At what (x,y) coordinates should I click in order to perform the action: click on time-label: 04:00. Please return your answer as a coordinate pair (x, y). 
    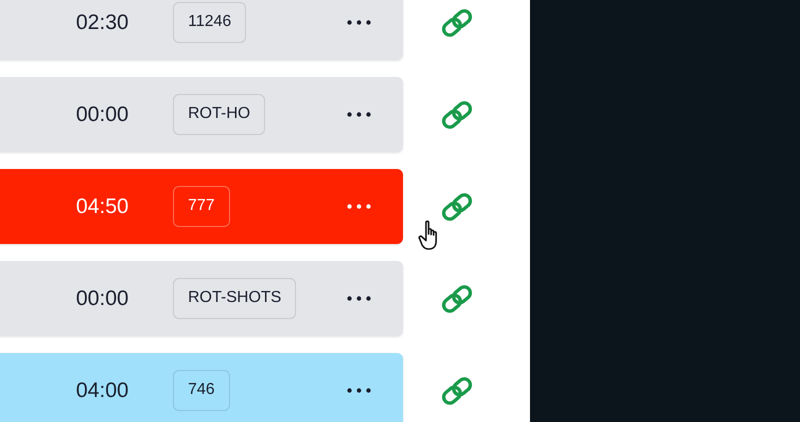
    Looking at the image, I should click on (103, 391).